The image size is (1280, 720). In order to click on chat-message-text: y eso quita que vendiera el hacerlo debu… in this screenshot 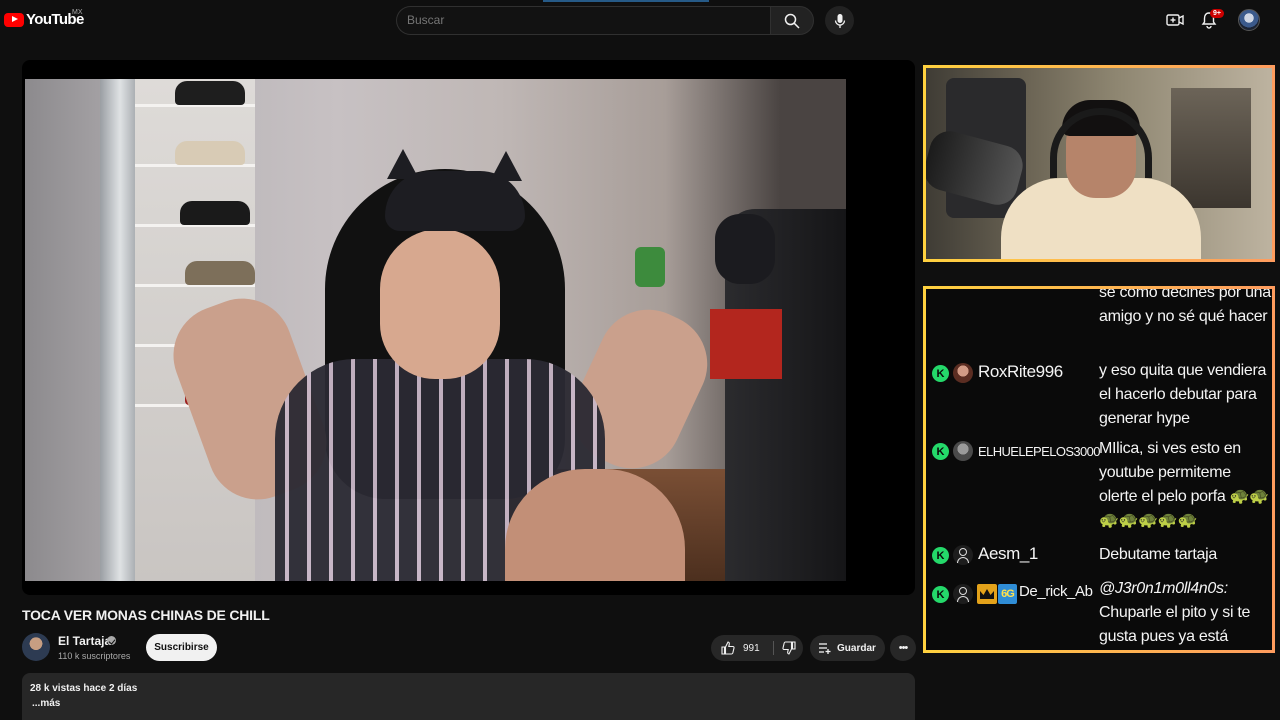, I will do `click(1183, 394)`.